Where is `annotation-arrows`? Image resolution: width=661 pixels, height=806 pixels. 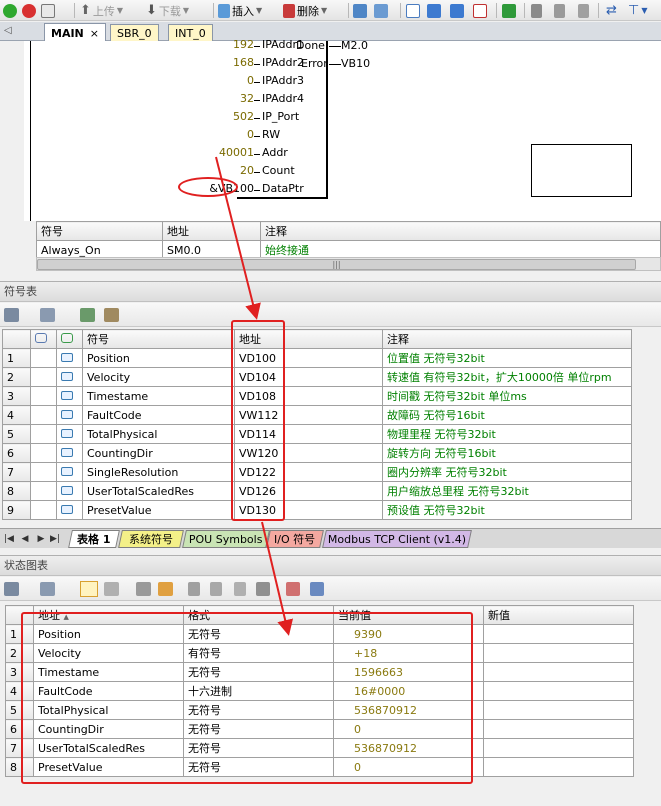 annotation-arrows is located at coordinates (254, 396).